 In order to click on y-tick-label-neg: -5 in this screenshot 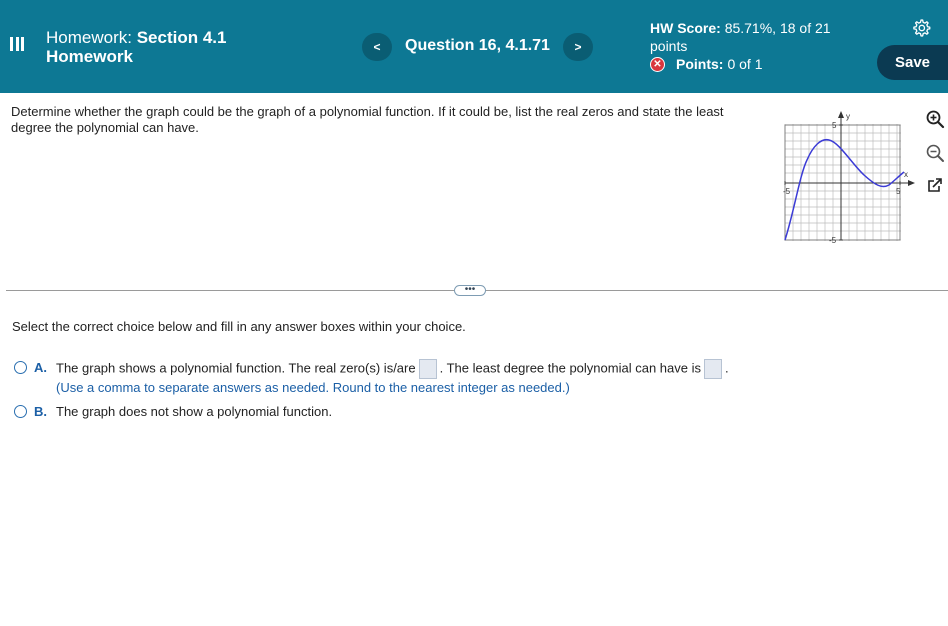, I will do `click(833, 240)`.